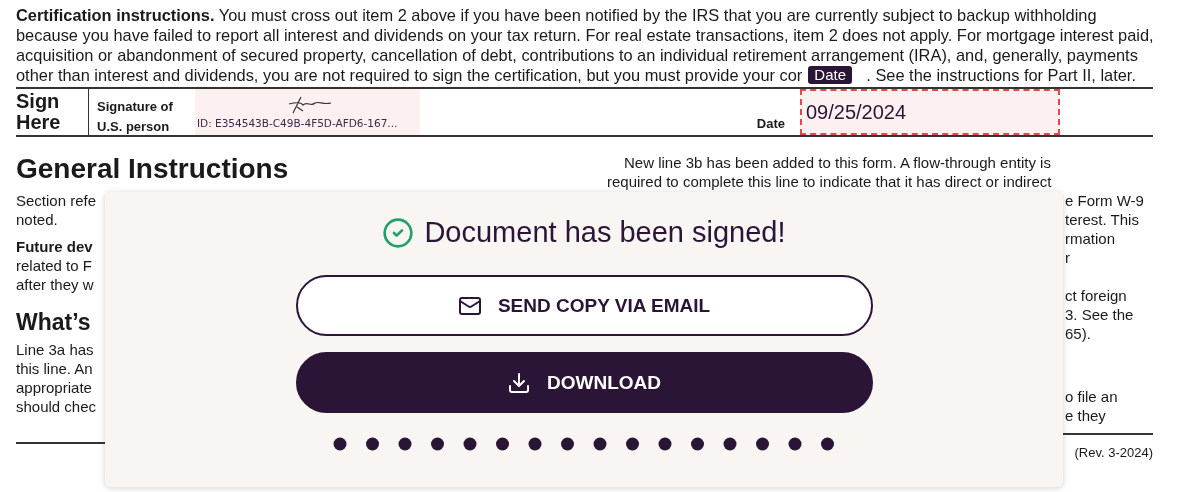  What do you see at coordinates (837, 162) in the screenshot?
I see `paragraph-text: New line 3b has been added to this form. A flow-through entity is` at bounding box center [837, 162].